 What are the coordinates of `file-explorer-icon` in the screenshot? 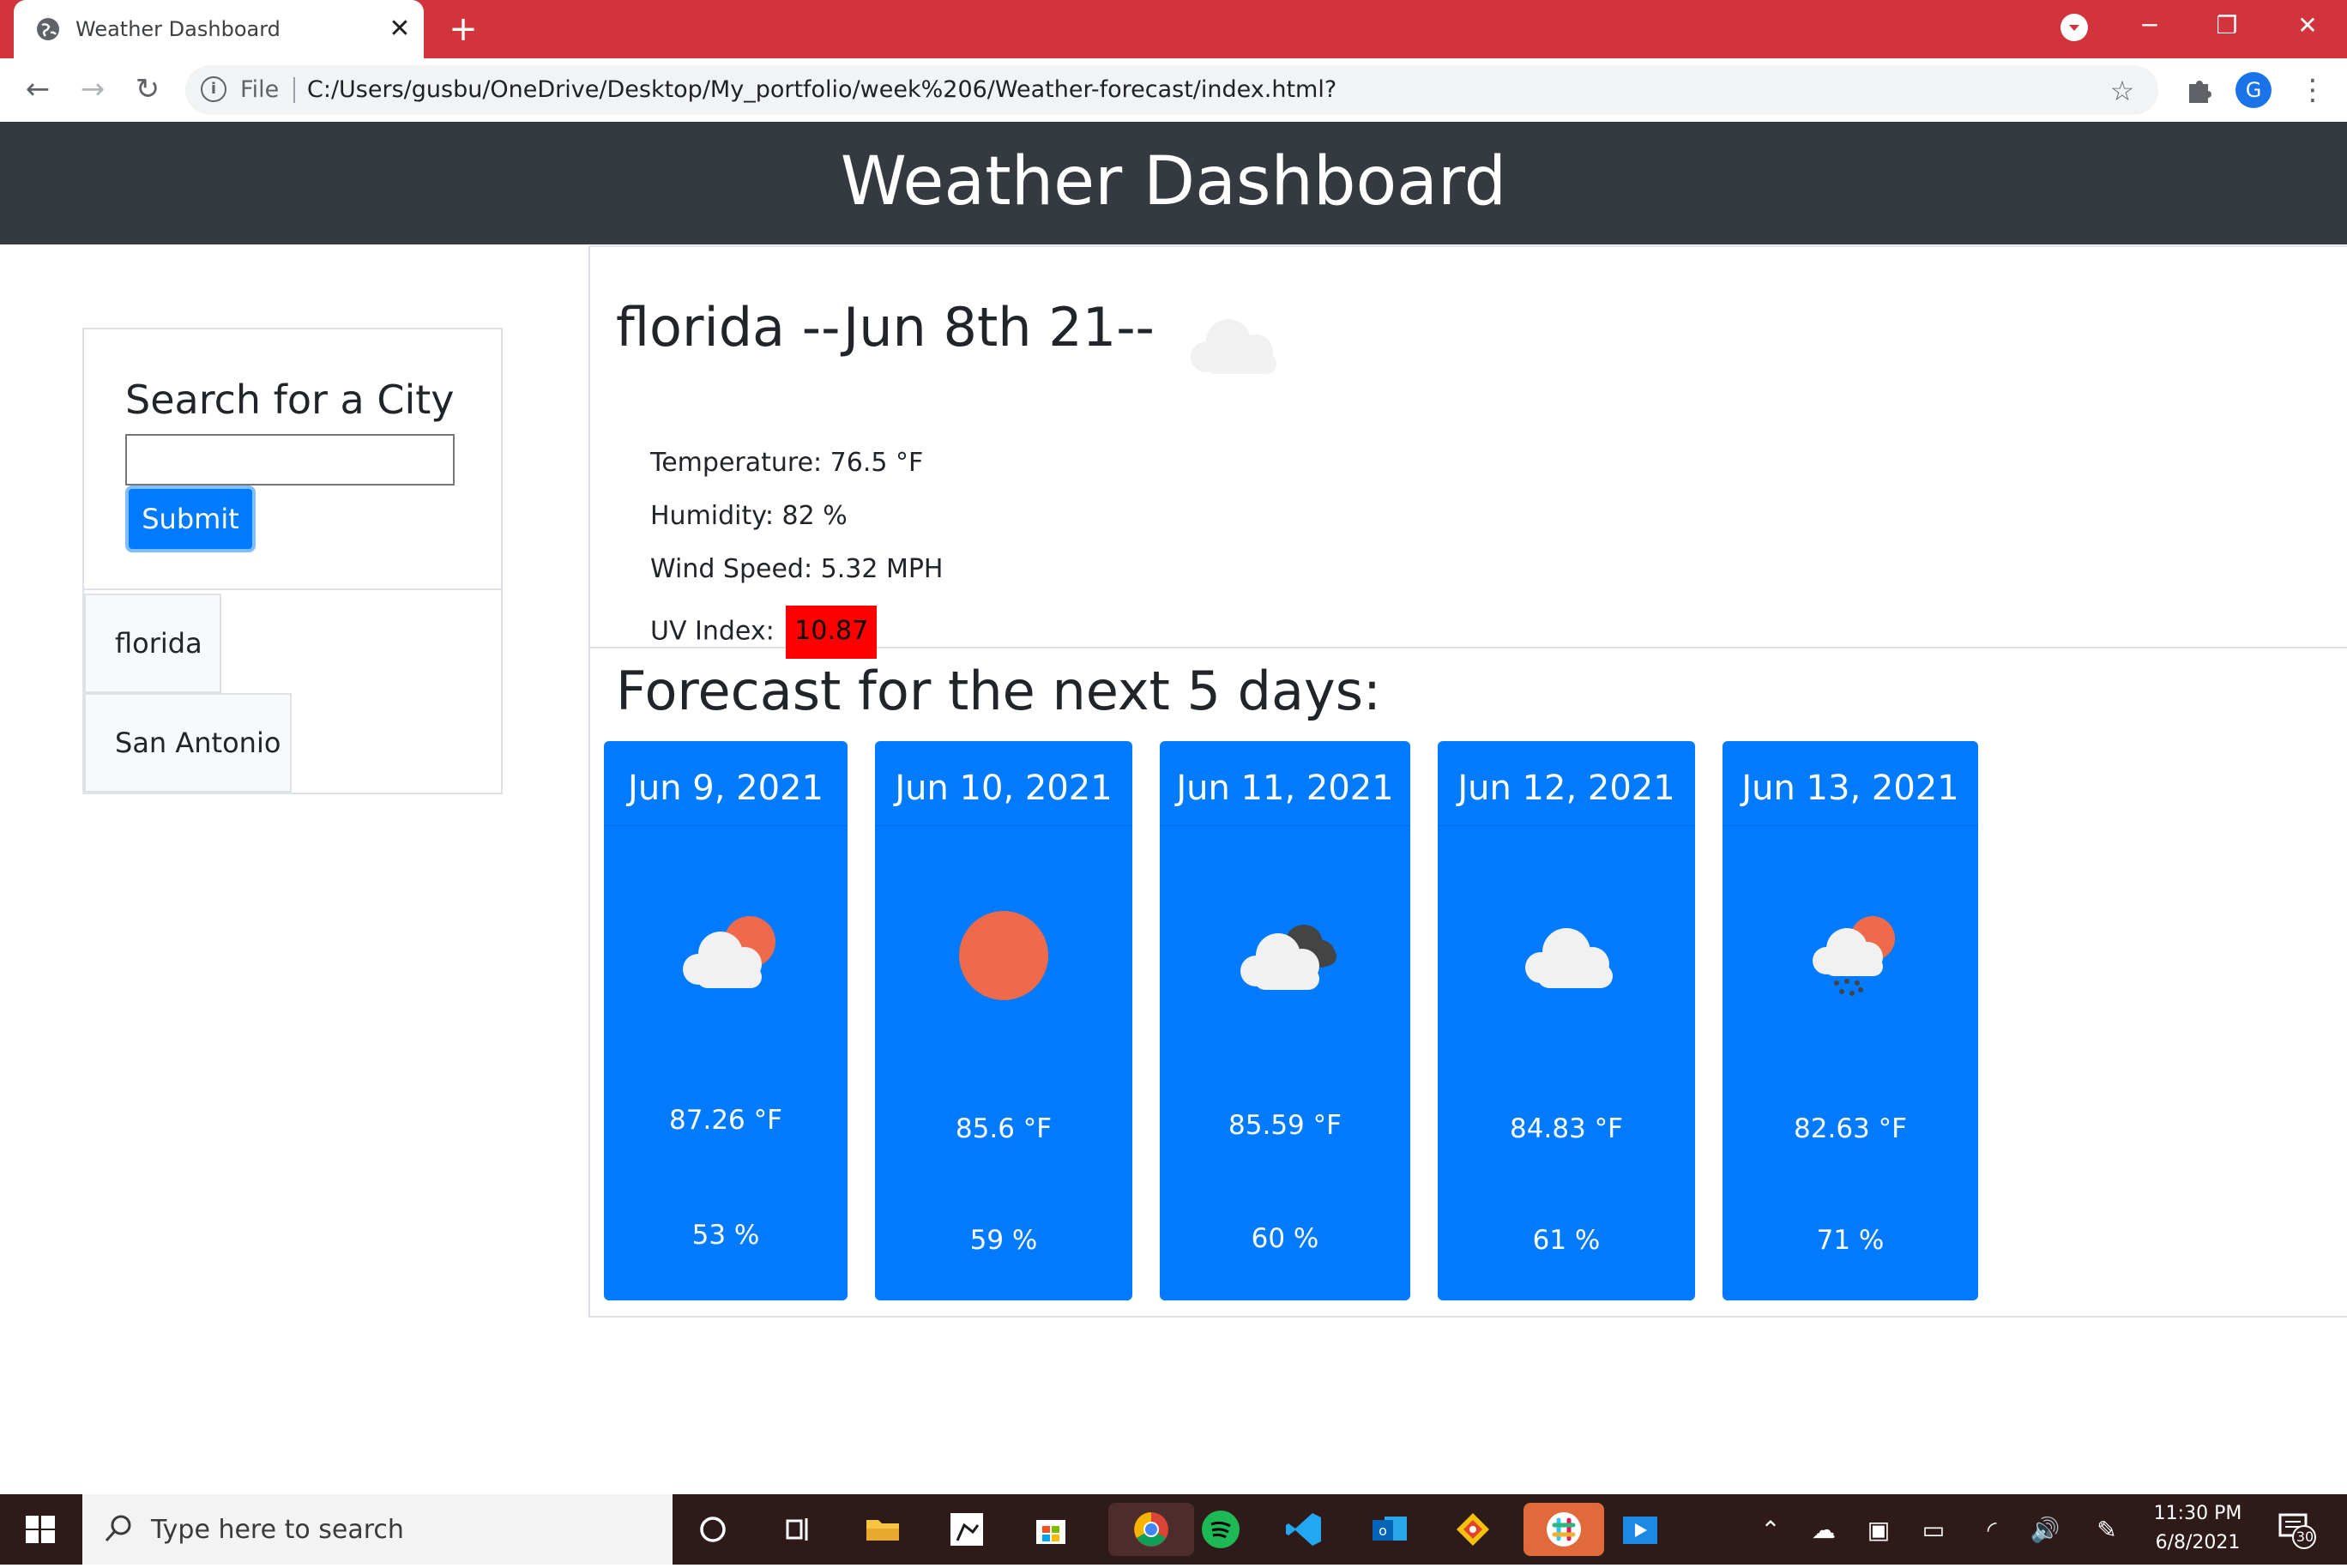 It's located at (882, 1530).